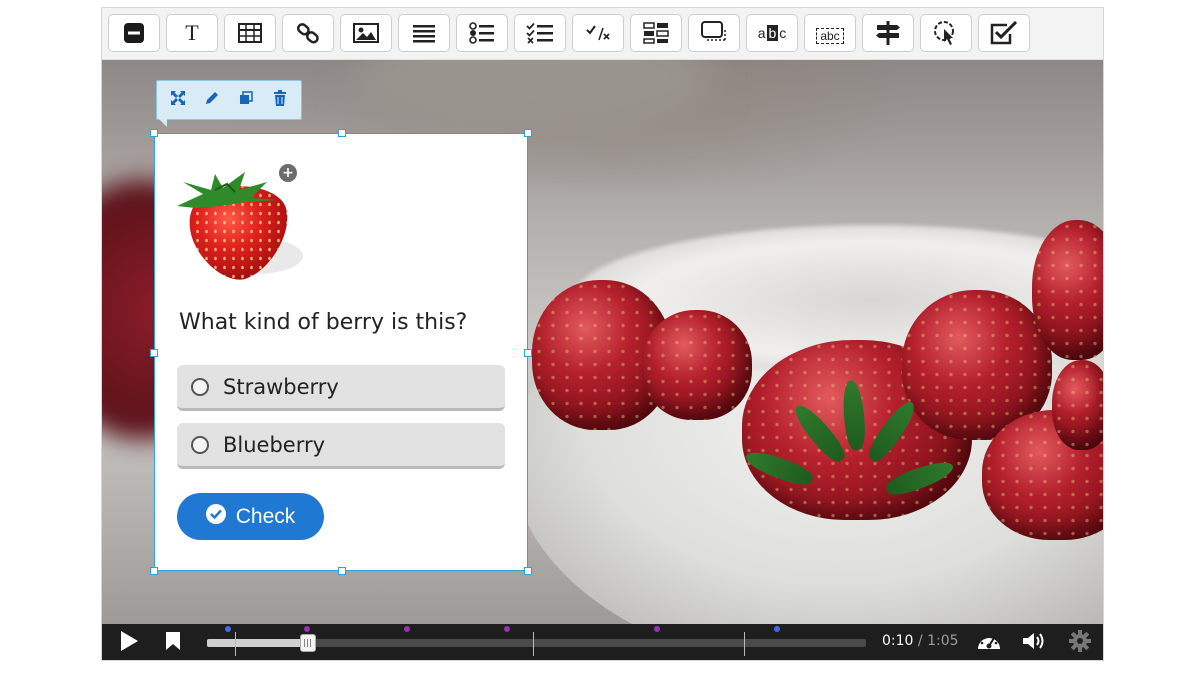 Image resolution: width=1200 pixels, height=675 pixels. I want to click on drag-drop-tool-button, so click(656, 33).